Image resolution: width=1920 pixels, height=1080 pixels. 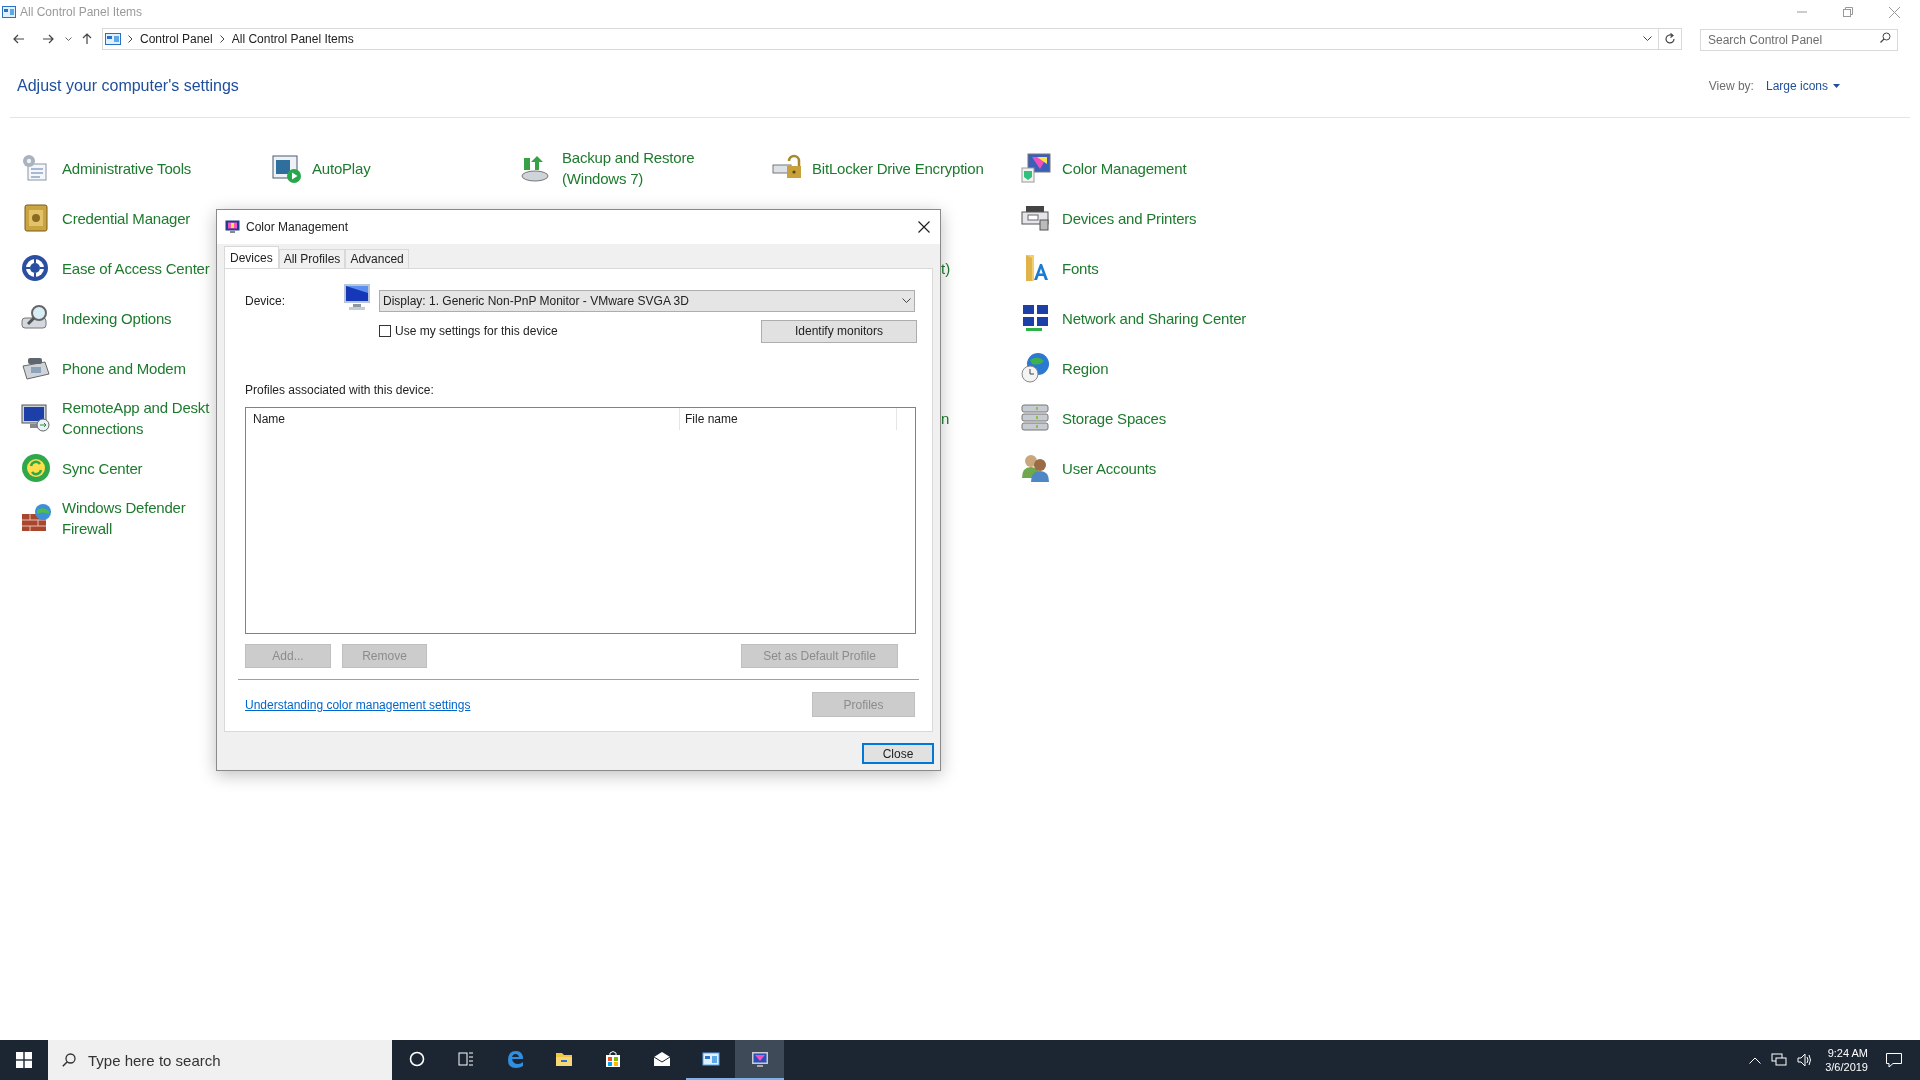 I want to click on refresh-icon, so click(x=1670, y=39).